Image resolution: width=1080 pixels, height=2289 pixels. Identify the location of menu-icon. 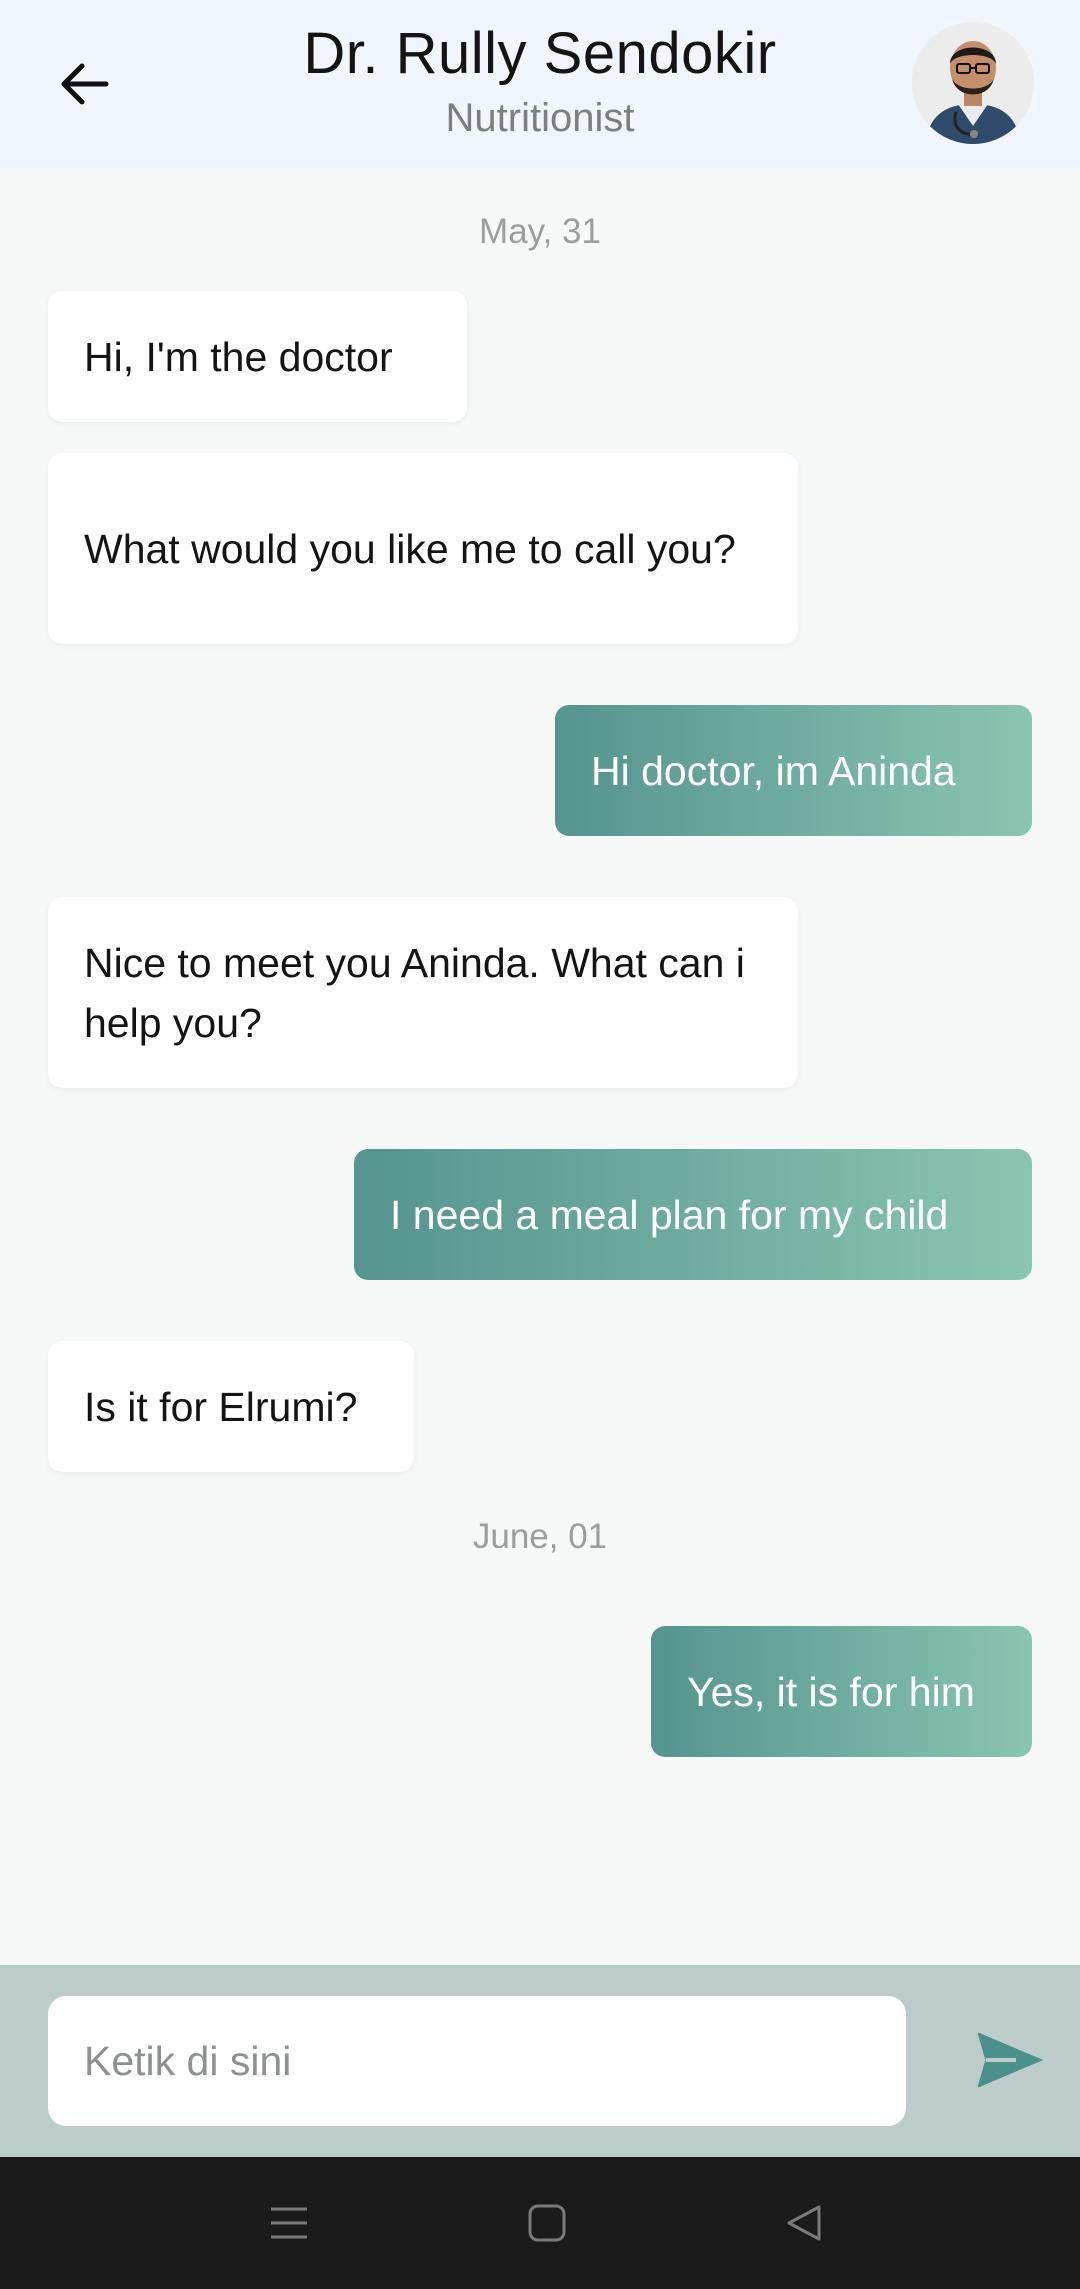
(289, 2223).